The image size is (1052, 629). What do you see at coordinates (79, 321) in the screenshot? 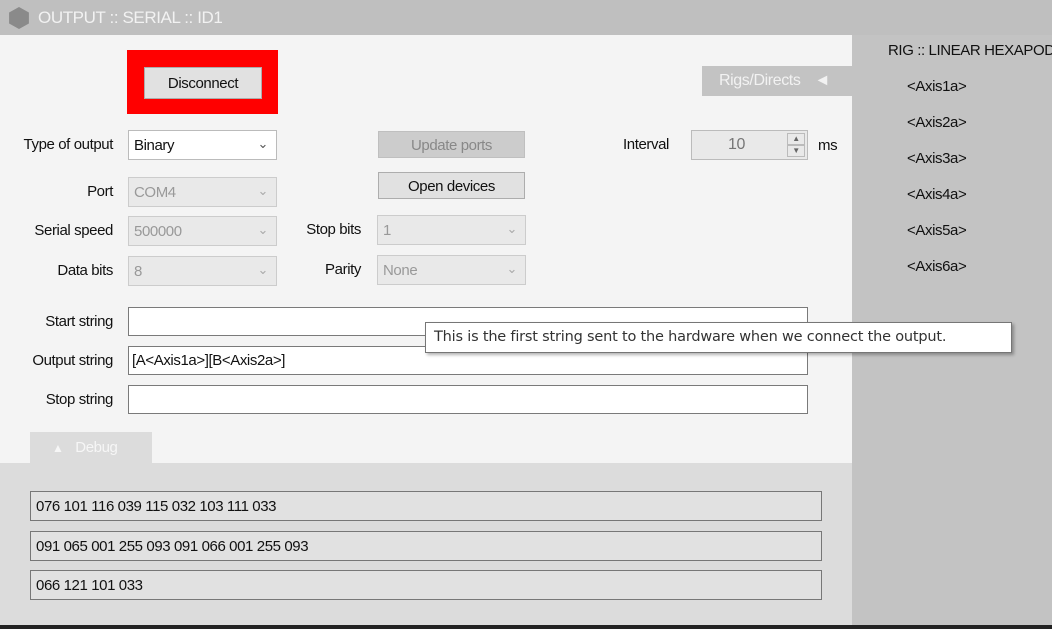
I see `start-string-label: Start string` at bounding box center [79, 321].